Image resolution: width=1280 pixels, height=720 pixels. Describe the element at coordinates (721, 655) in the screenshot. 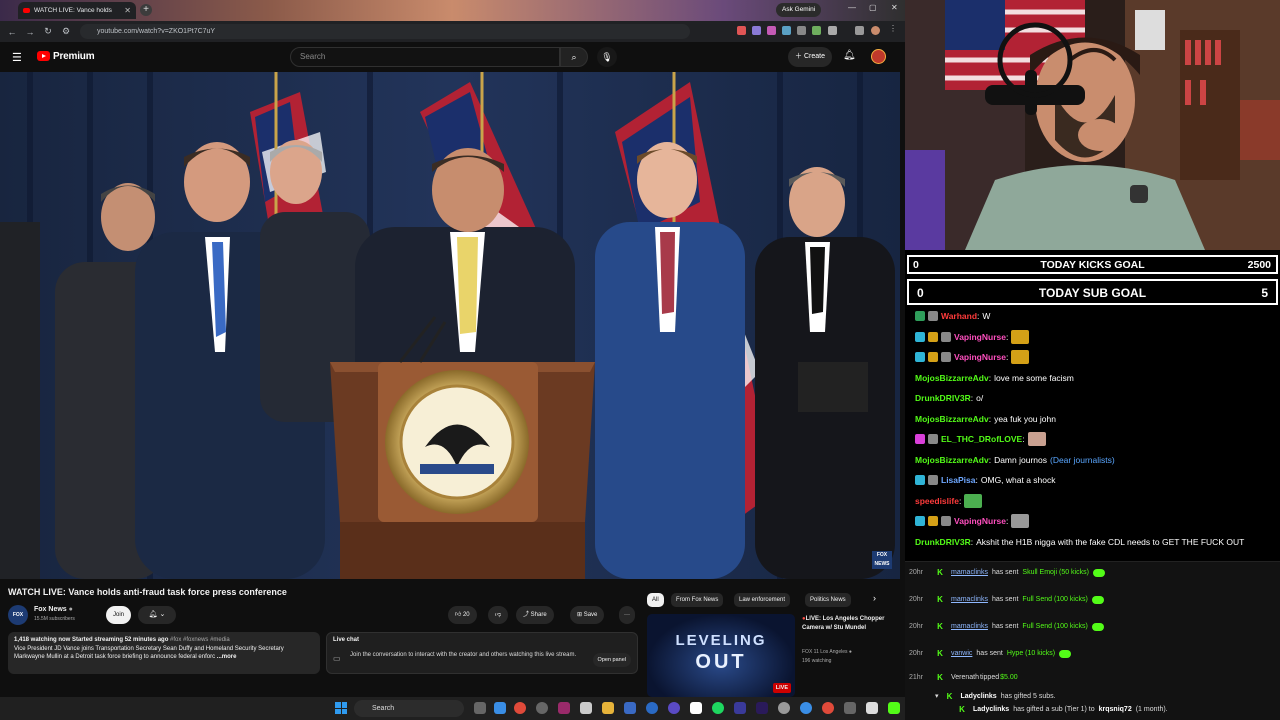

I see `recommended-thumbnail: LEVELING OUT LIVE` at that location.